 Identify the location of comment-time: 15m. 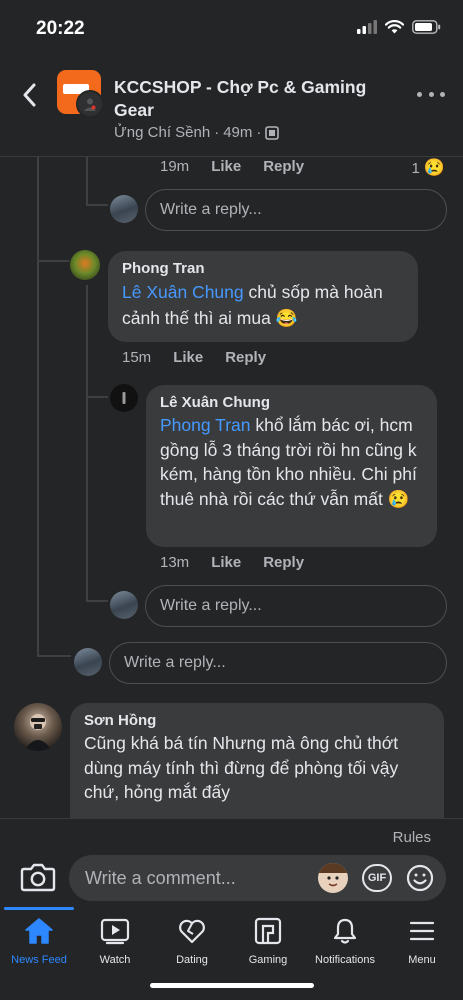
(137, 357).